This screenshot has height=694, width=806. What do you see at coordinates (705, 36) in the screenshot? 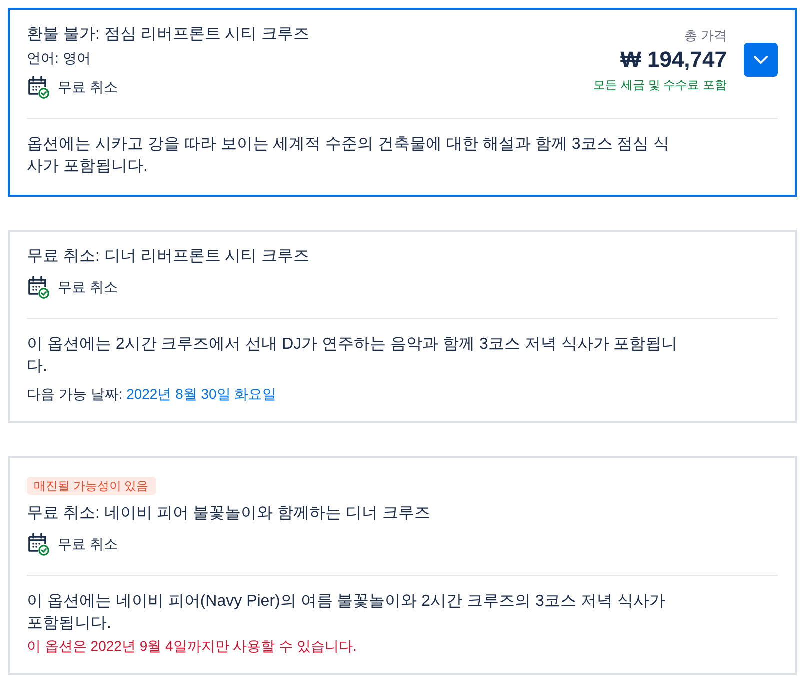
I see `price-label: 총 가격` at bounding box center [705, 36].